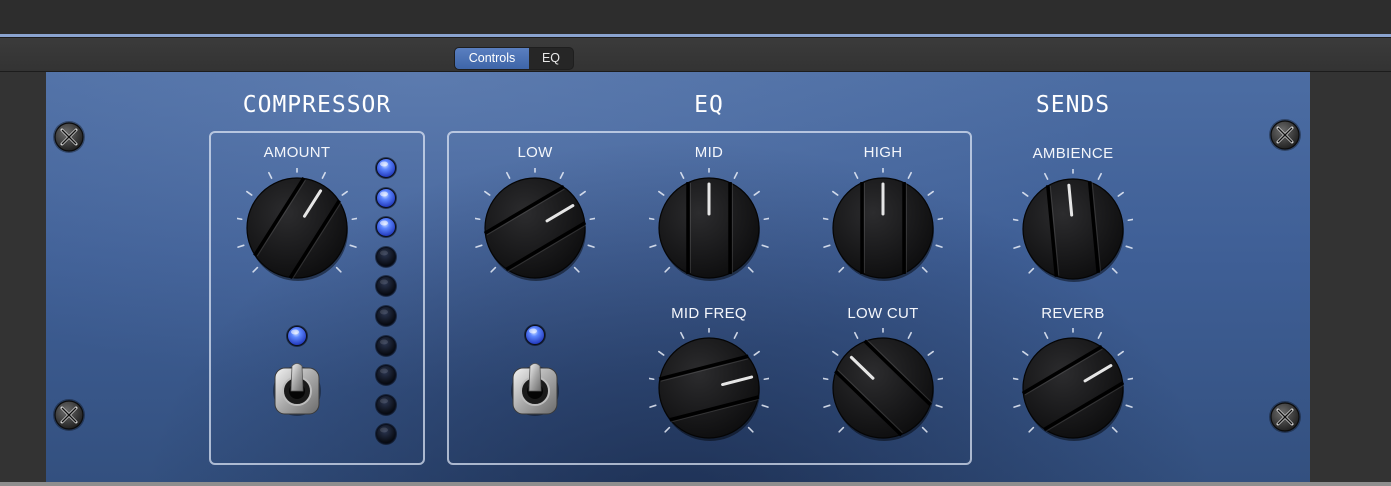  I want to click on bottom-edge, so click(695, 484).